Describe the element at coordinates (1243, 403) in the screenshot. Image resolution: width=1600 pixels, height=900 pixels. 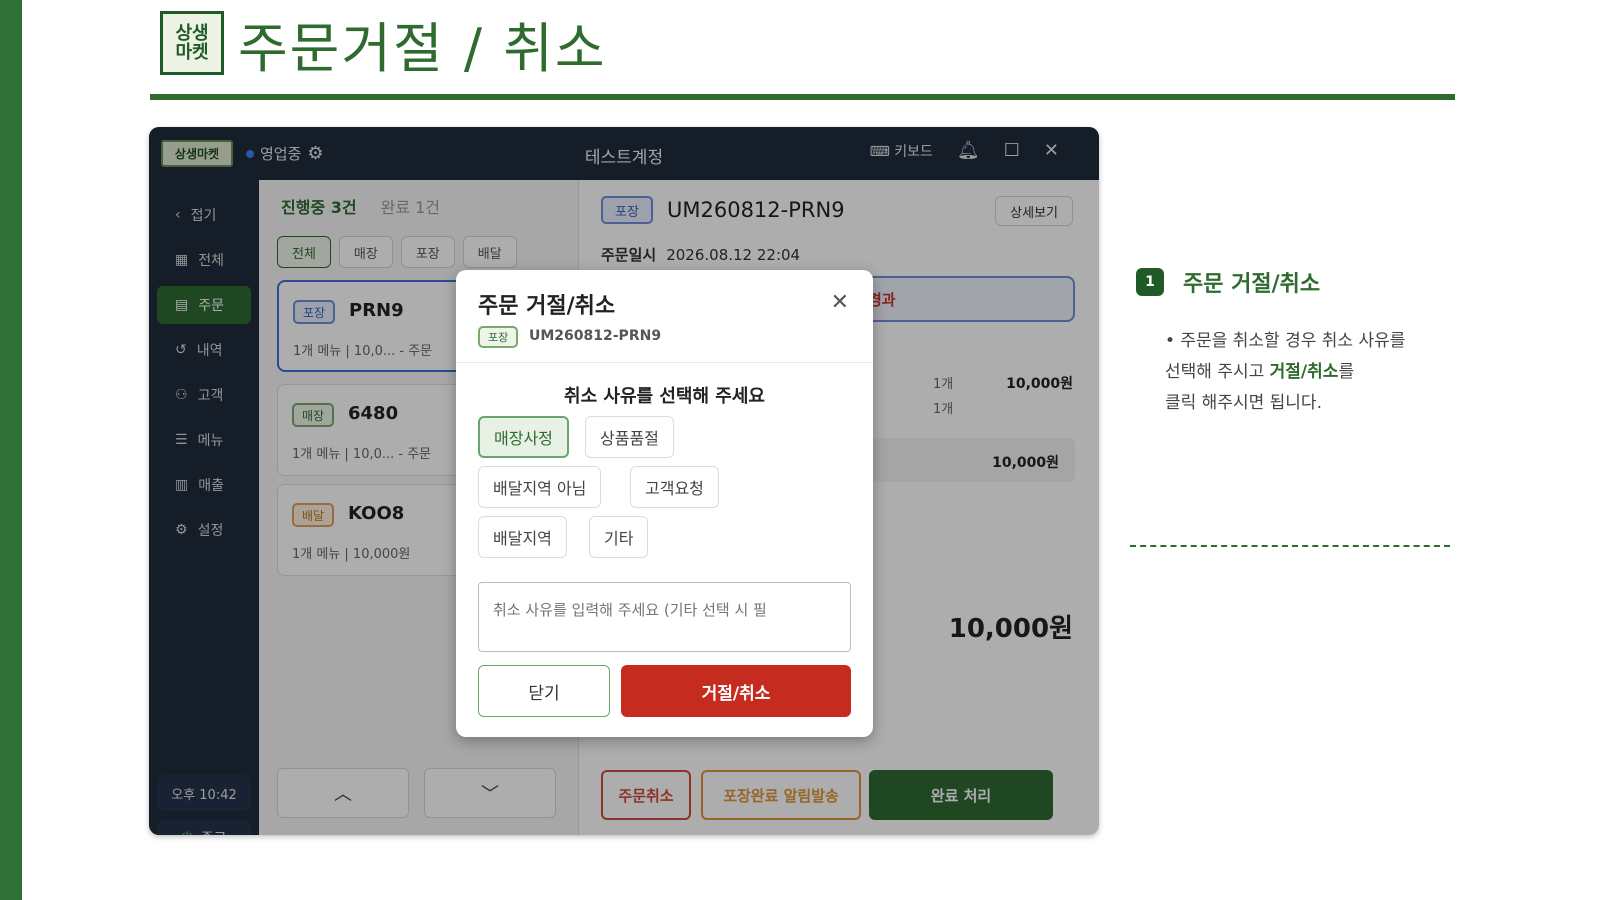
I see `note-line: 클릭 해주시면 됩니다.` at that location.